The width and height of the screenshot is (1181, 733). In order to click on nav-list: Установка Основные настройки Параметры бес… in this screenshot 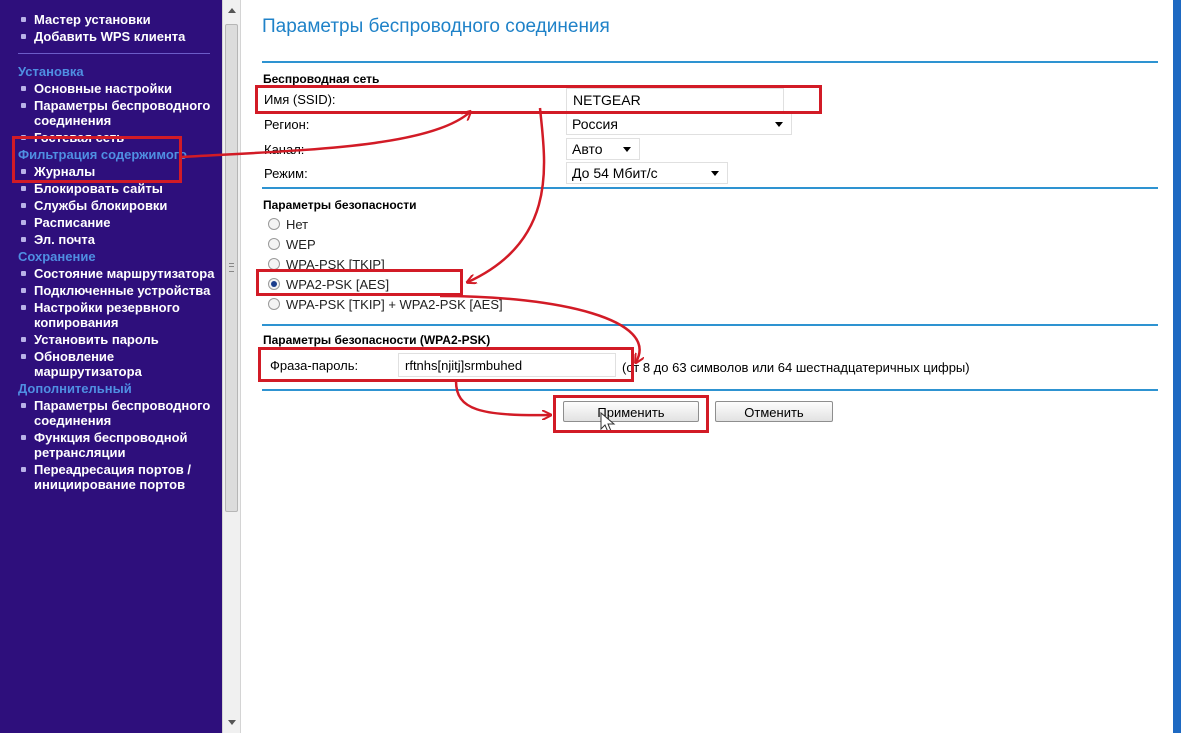, I will do `click(111, 278)`.